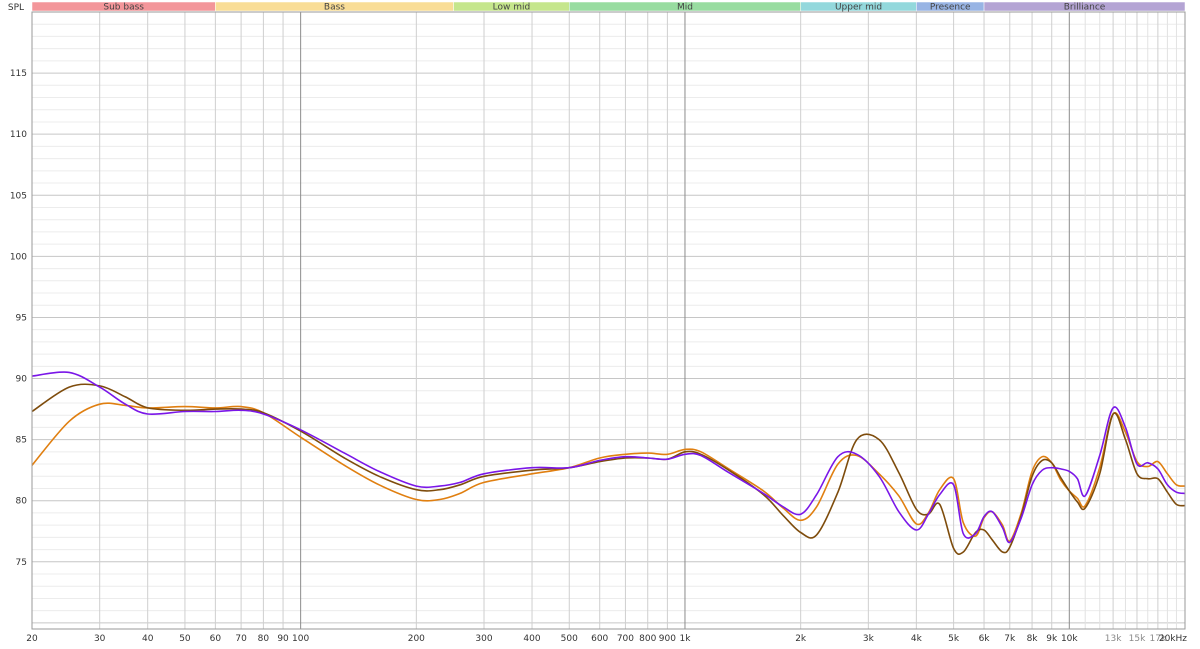  What do you see at coordinates (667, 639) in the screenshot?
I see `x-tick-label: 900` at bounding box center [667, 639].